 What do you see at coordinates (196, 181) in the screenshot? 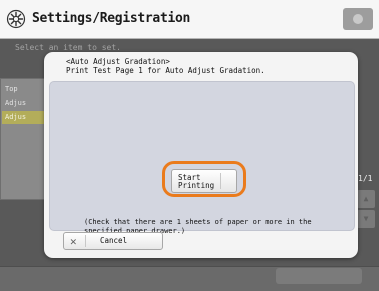
I see `start-printing-label: Start Printing` at bounding box center [196, 181].